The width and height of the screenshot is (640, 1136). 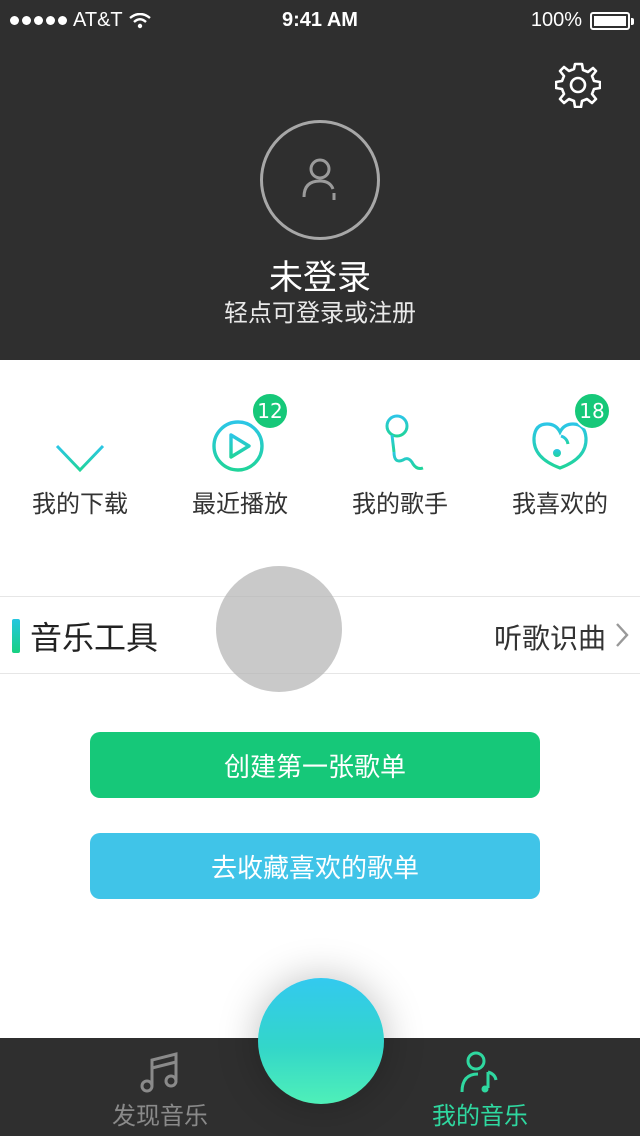 I want to click on download-icon, so click(x=80, y=443).